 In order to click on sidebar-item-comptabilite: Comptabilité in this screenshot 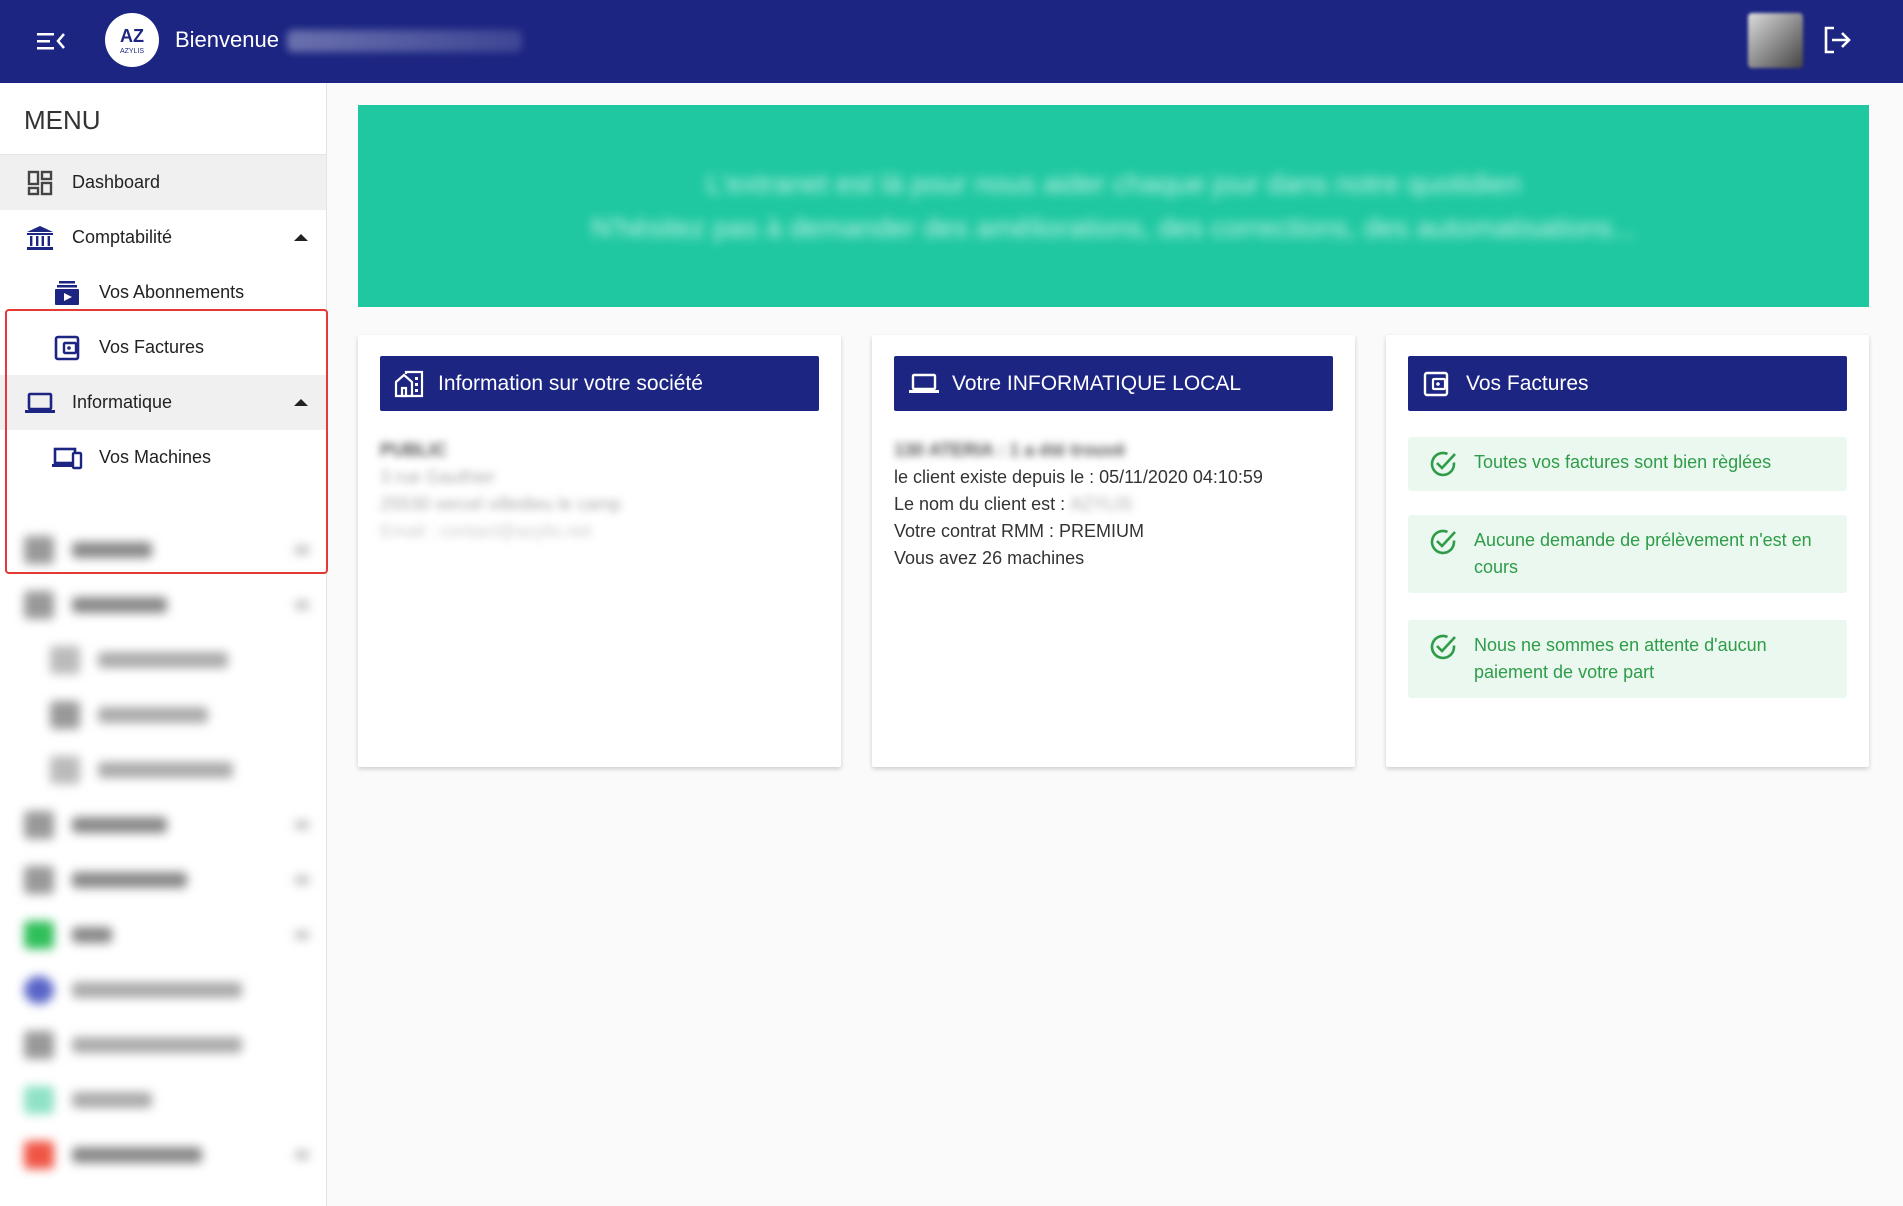, I will do `click(163, 237)`.